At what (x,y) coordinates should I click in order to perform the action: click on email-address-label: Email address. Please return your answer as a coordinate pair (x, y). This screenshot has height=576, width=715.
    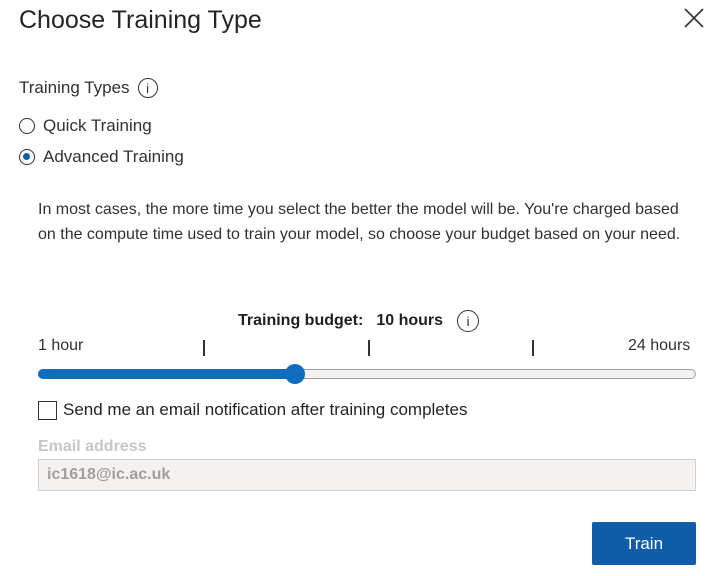
    Looking at the image, I should click on (92, 446).